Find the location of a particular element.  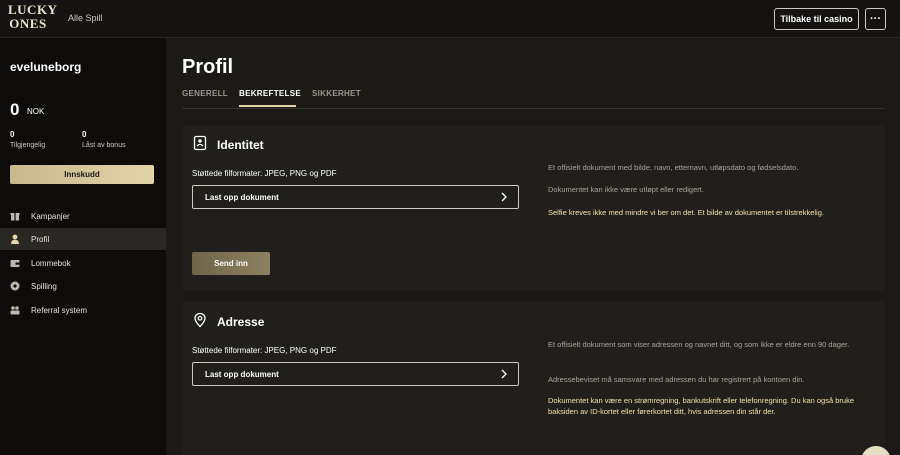

sidebar-item-label: Spilling is located at coordinates (44, 286).